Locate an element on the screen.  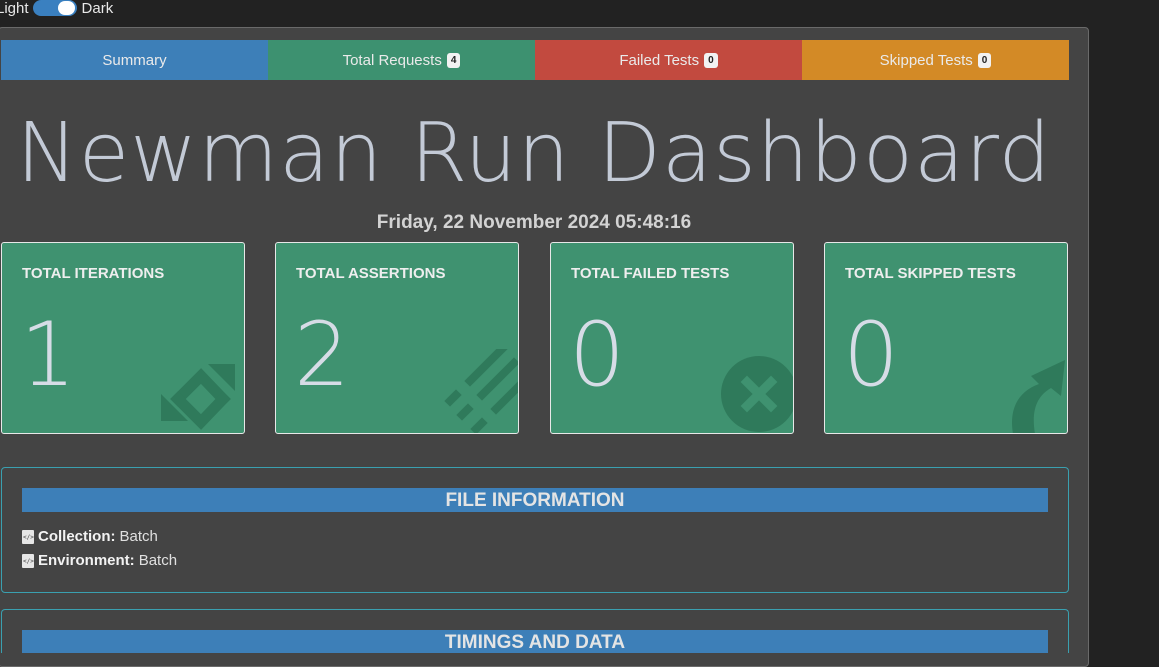
share-arrow-icon is located at coordinates (1035, 391).